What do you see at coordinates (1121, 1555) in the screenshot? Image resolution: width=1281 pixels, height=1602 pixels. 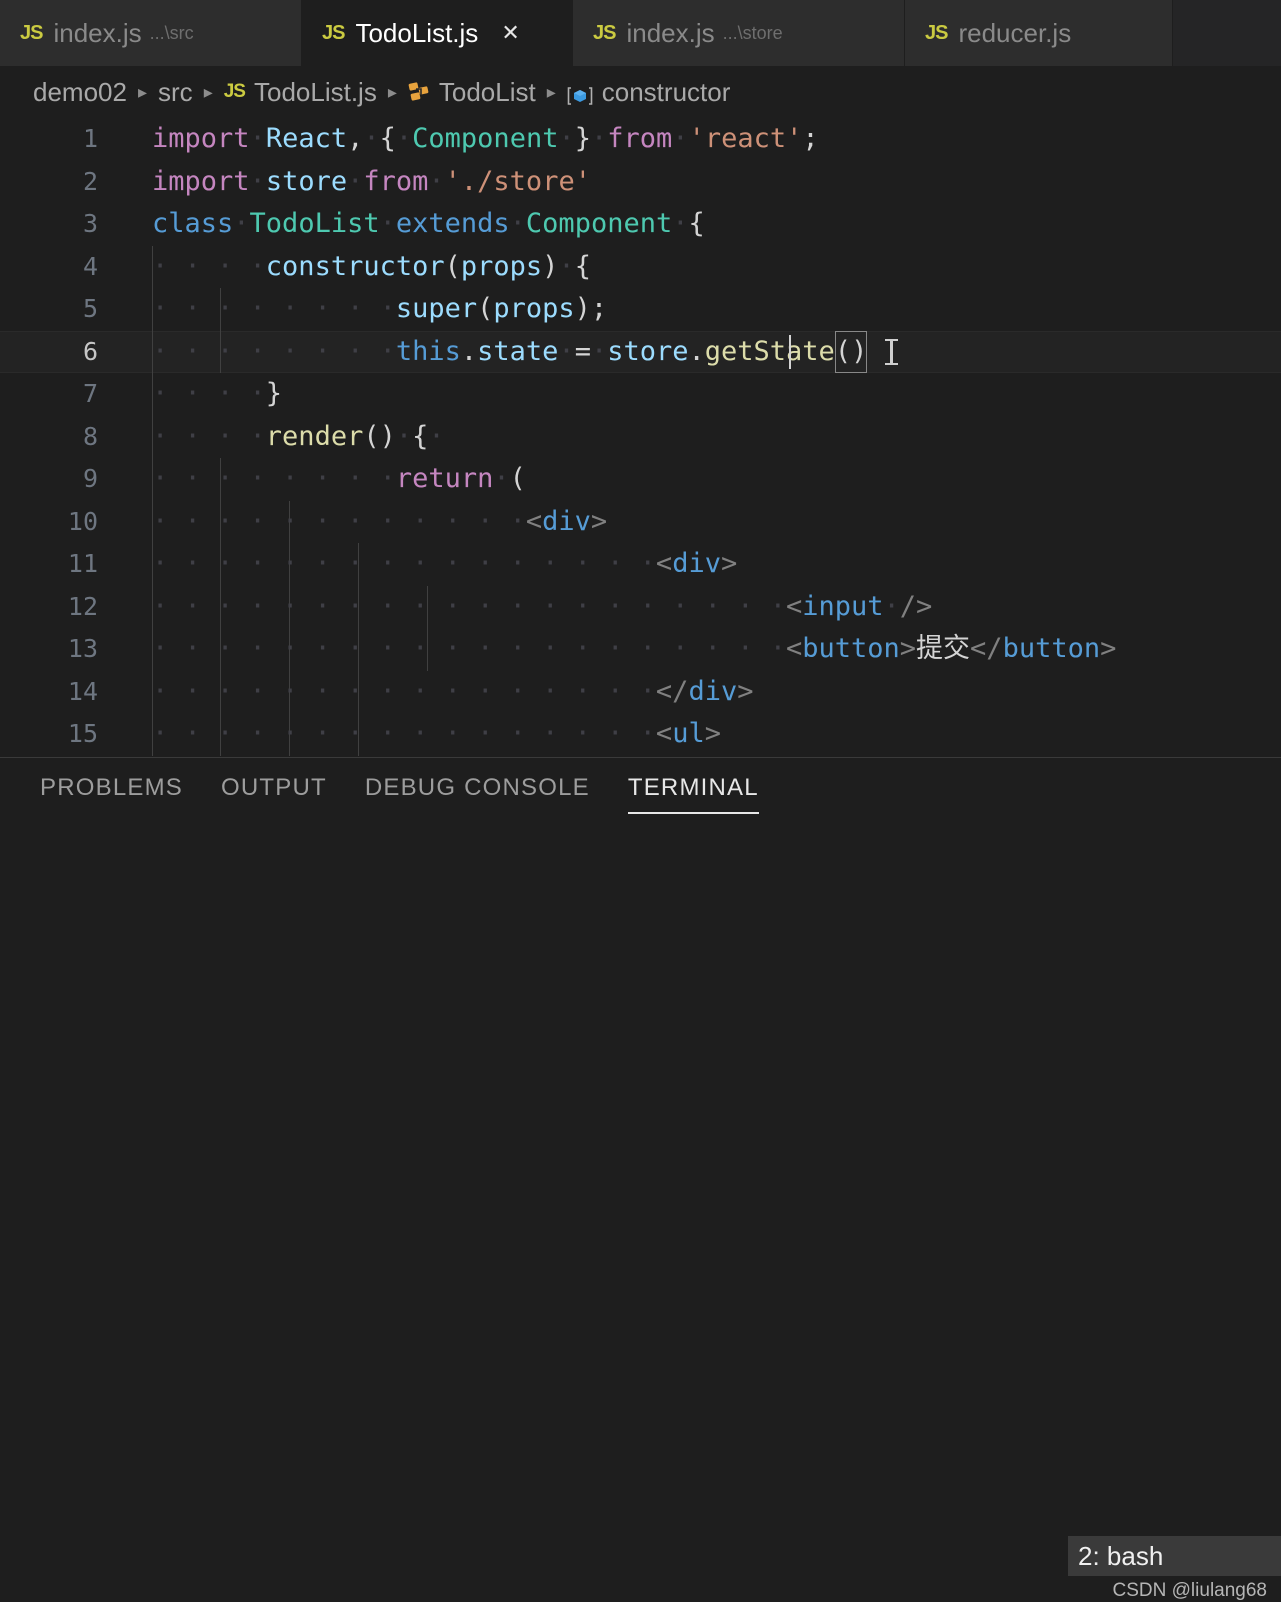 I see `terminal-selector-label: 2: bash` at bounding box center [1121, 1555].